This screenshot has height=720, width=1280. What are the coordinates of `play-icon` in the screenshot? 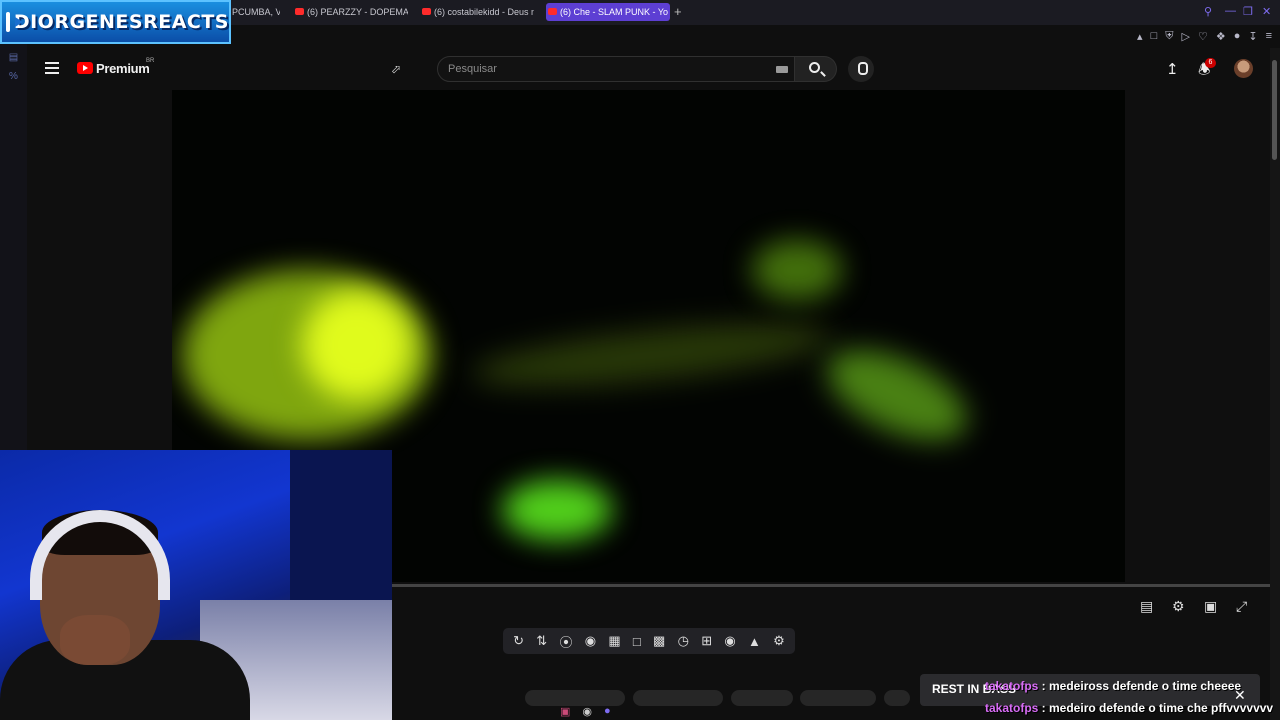 It's located at (14, 22).